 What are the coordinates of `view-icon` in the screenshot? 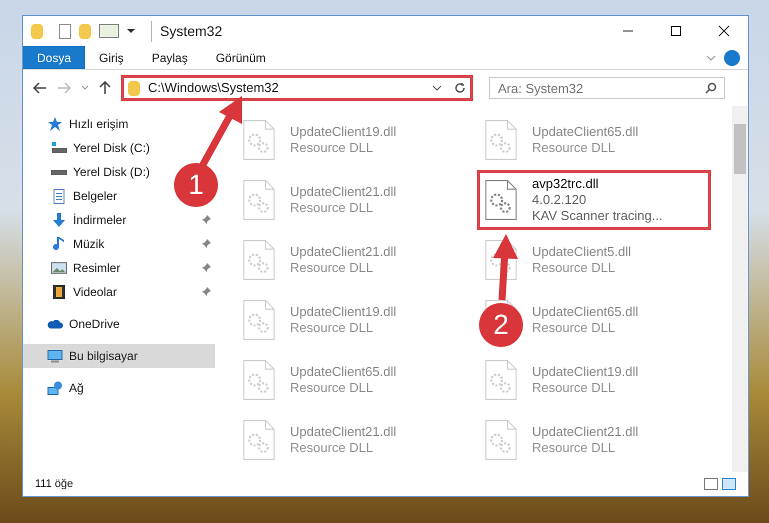 It's located at (109, 31).